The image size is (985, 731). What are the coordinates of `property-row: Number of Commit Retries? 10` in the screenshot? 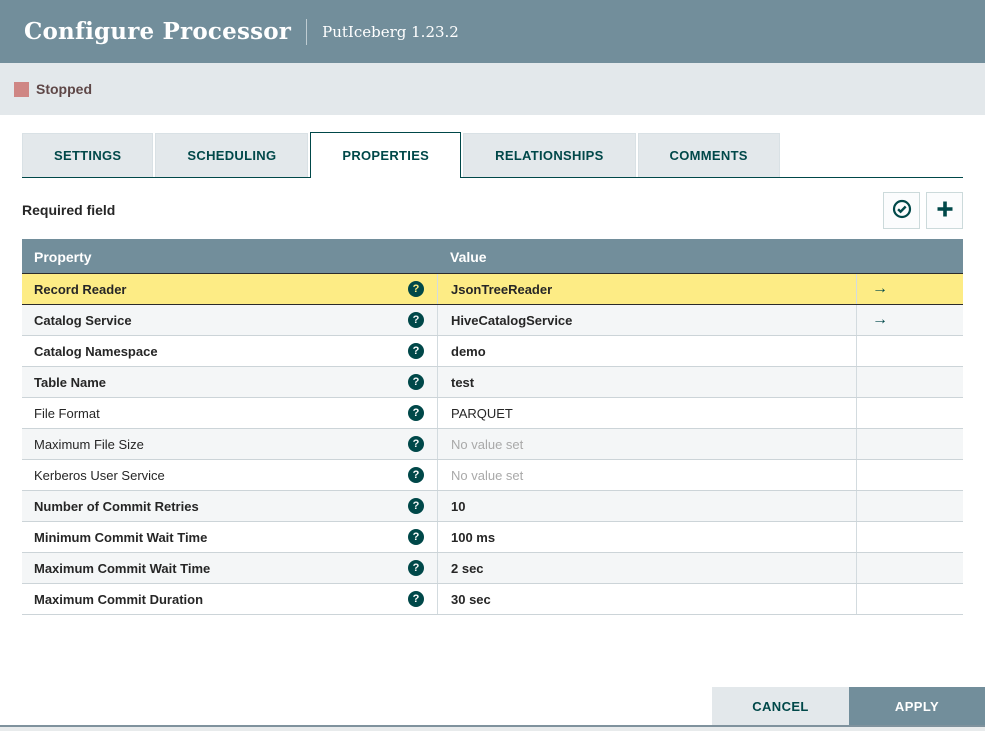 It's located at (492, 506).